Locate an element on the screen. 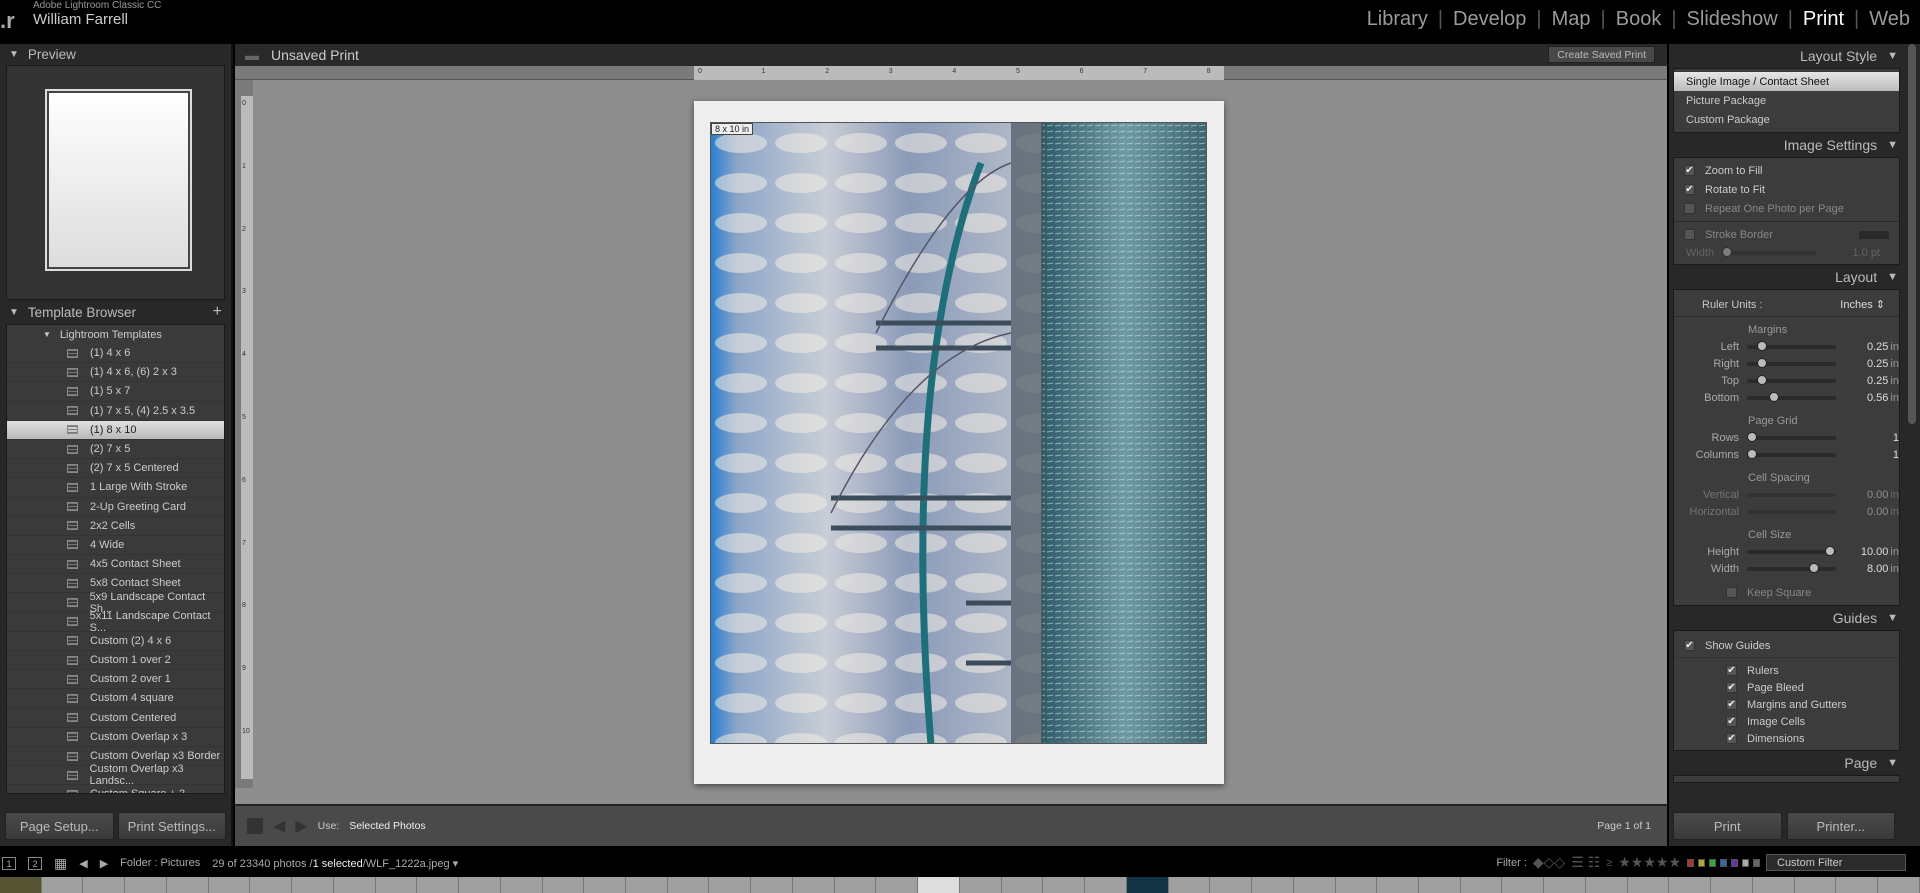 Image resolution: width=1920 pixels, height=893 pixels. module-book: Book is located at coordinates (1639, 19).